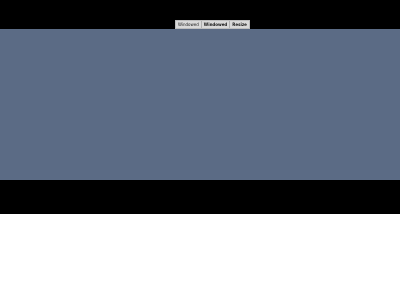  What do you see at coordinates (239, 24) in the screenshot?
I see `menu-item-resize: Resize` at bounding box center [239, 24].